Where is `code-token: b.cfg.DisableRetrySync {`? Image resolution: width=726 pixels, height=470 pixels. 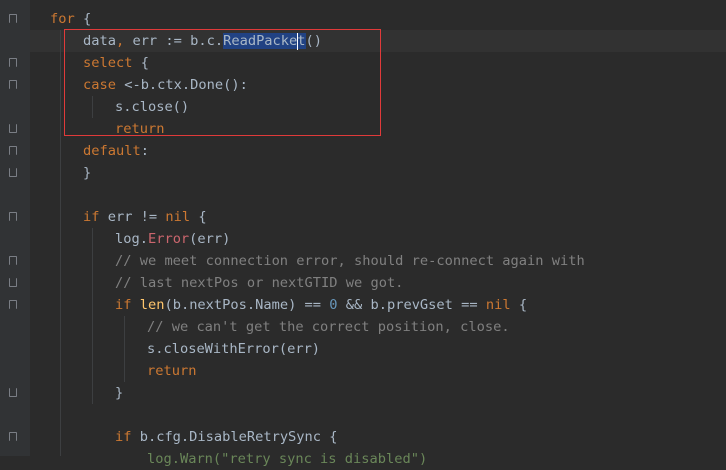
code-token: b.cfg.DisableRetrySync { is located at coordinates (234, 437).